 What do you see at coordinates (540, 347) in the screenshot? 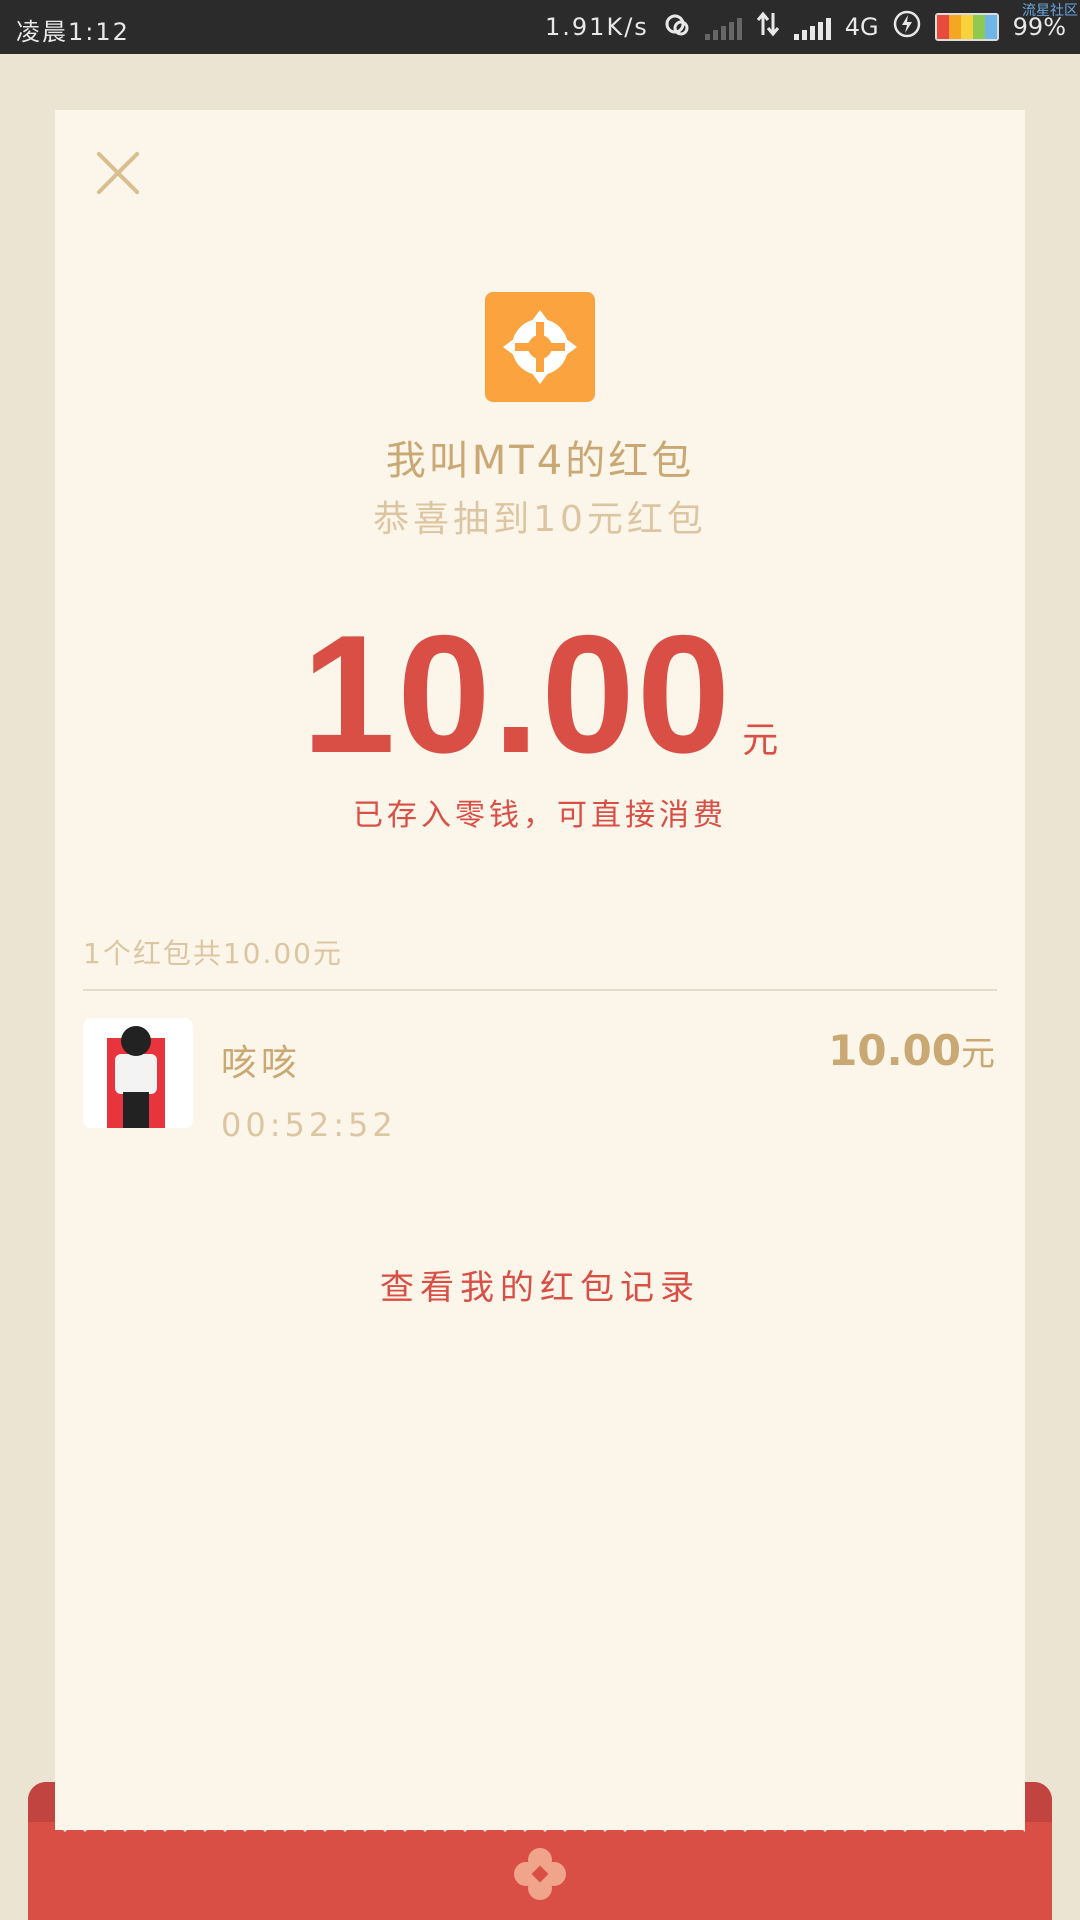
I see `app-icon` at bounding box center [540, 347].